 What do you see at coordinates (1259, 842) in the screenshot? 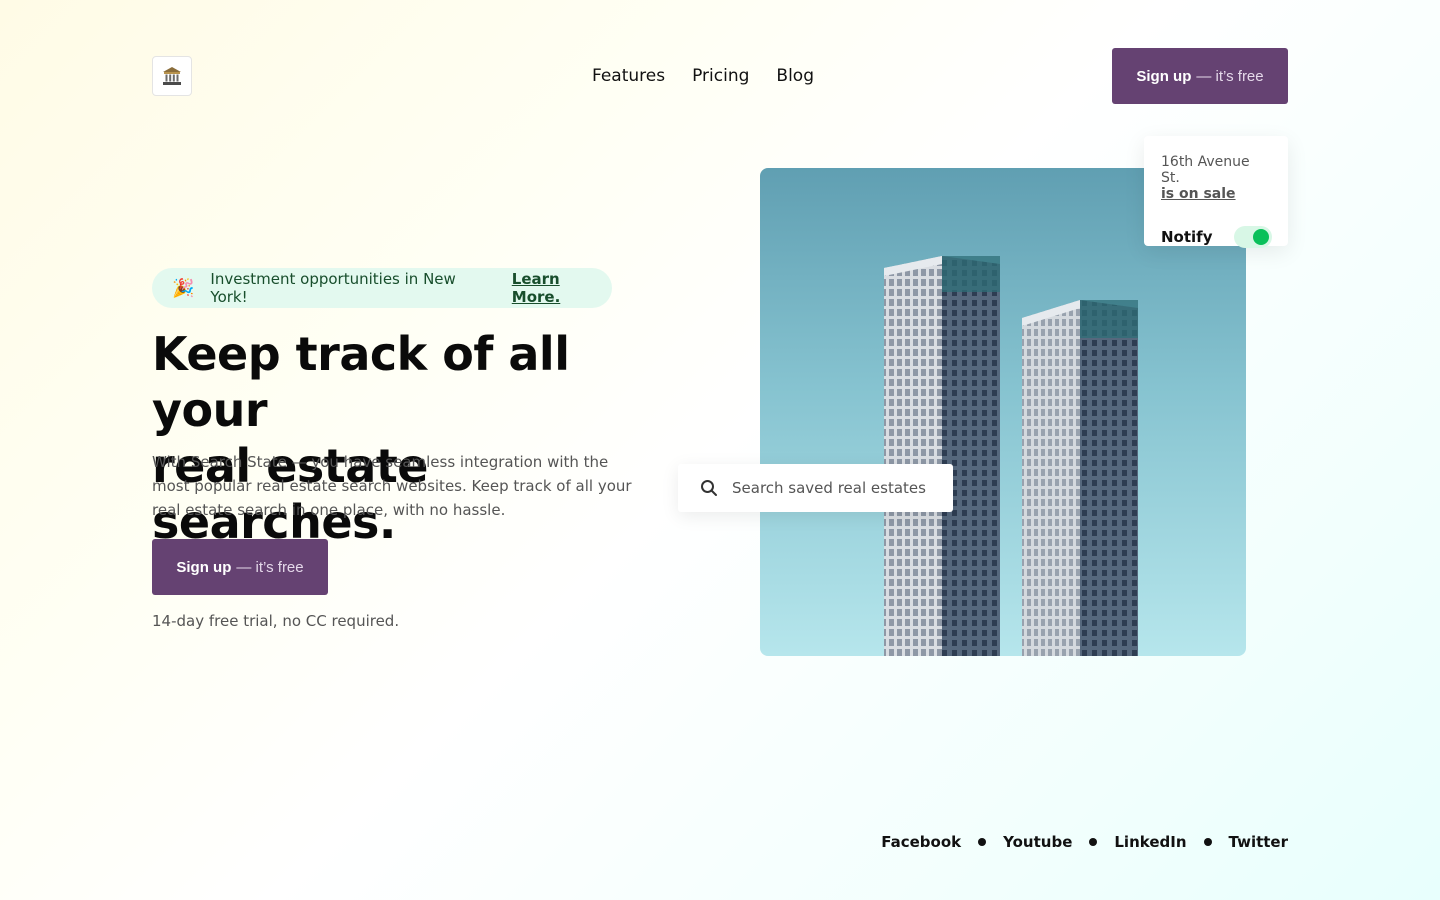
I see `footer-link-twitter: Twitter` at bounding box center [1259, 842].